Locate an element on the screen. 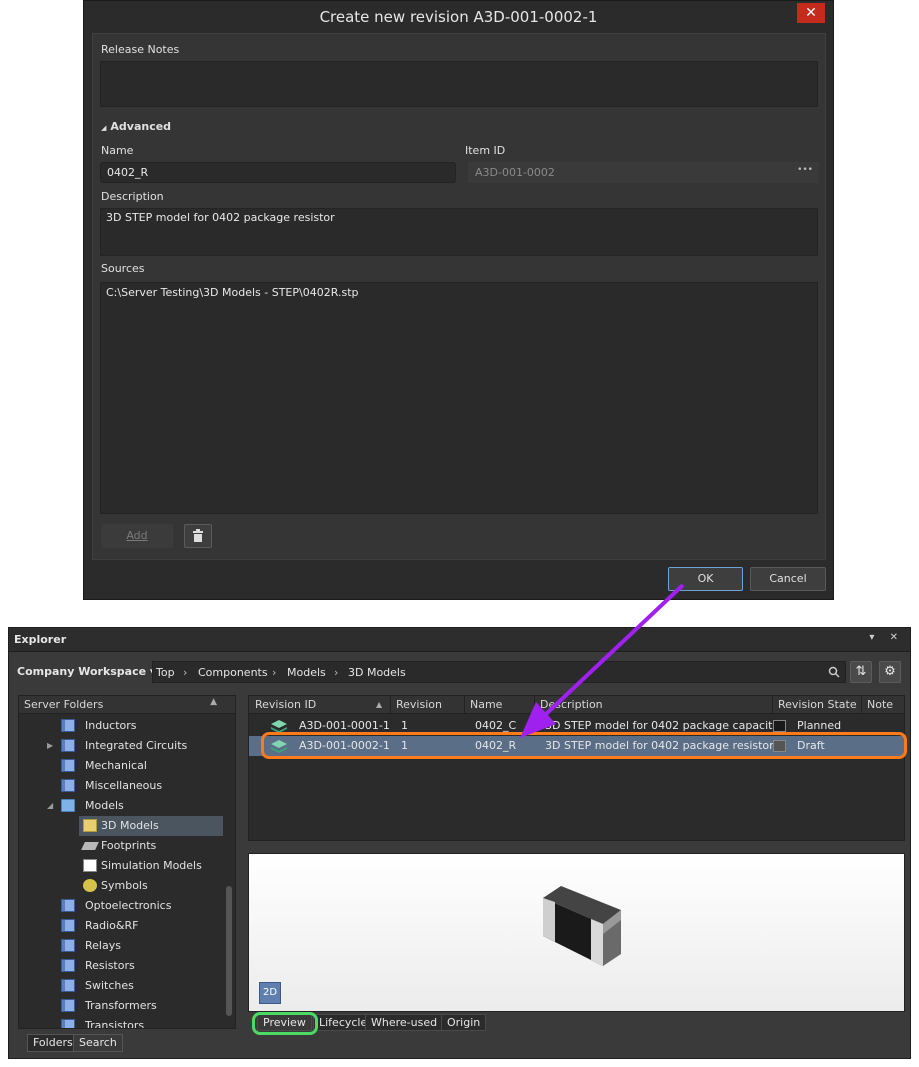  tree-item: Resistors is located at coordinates (121, 966).